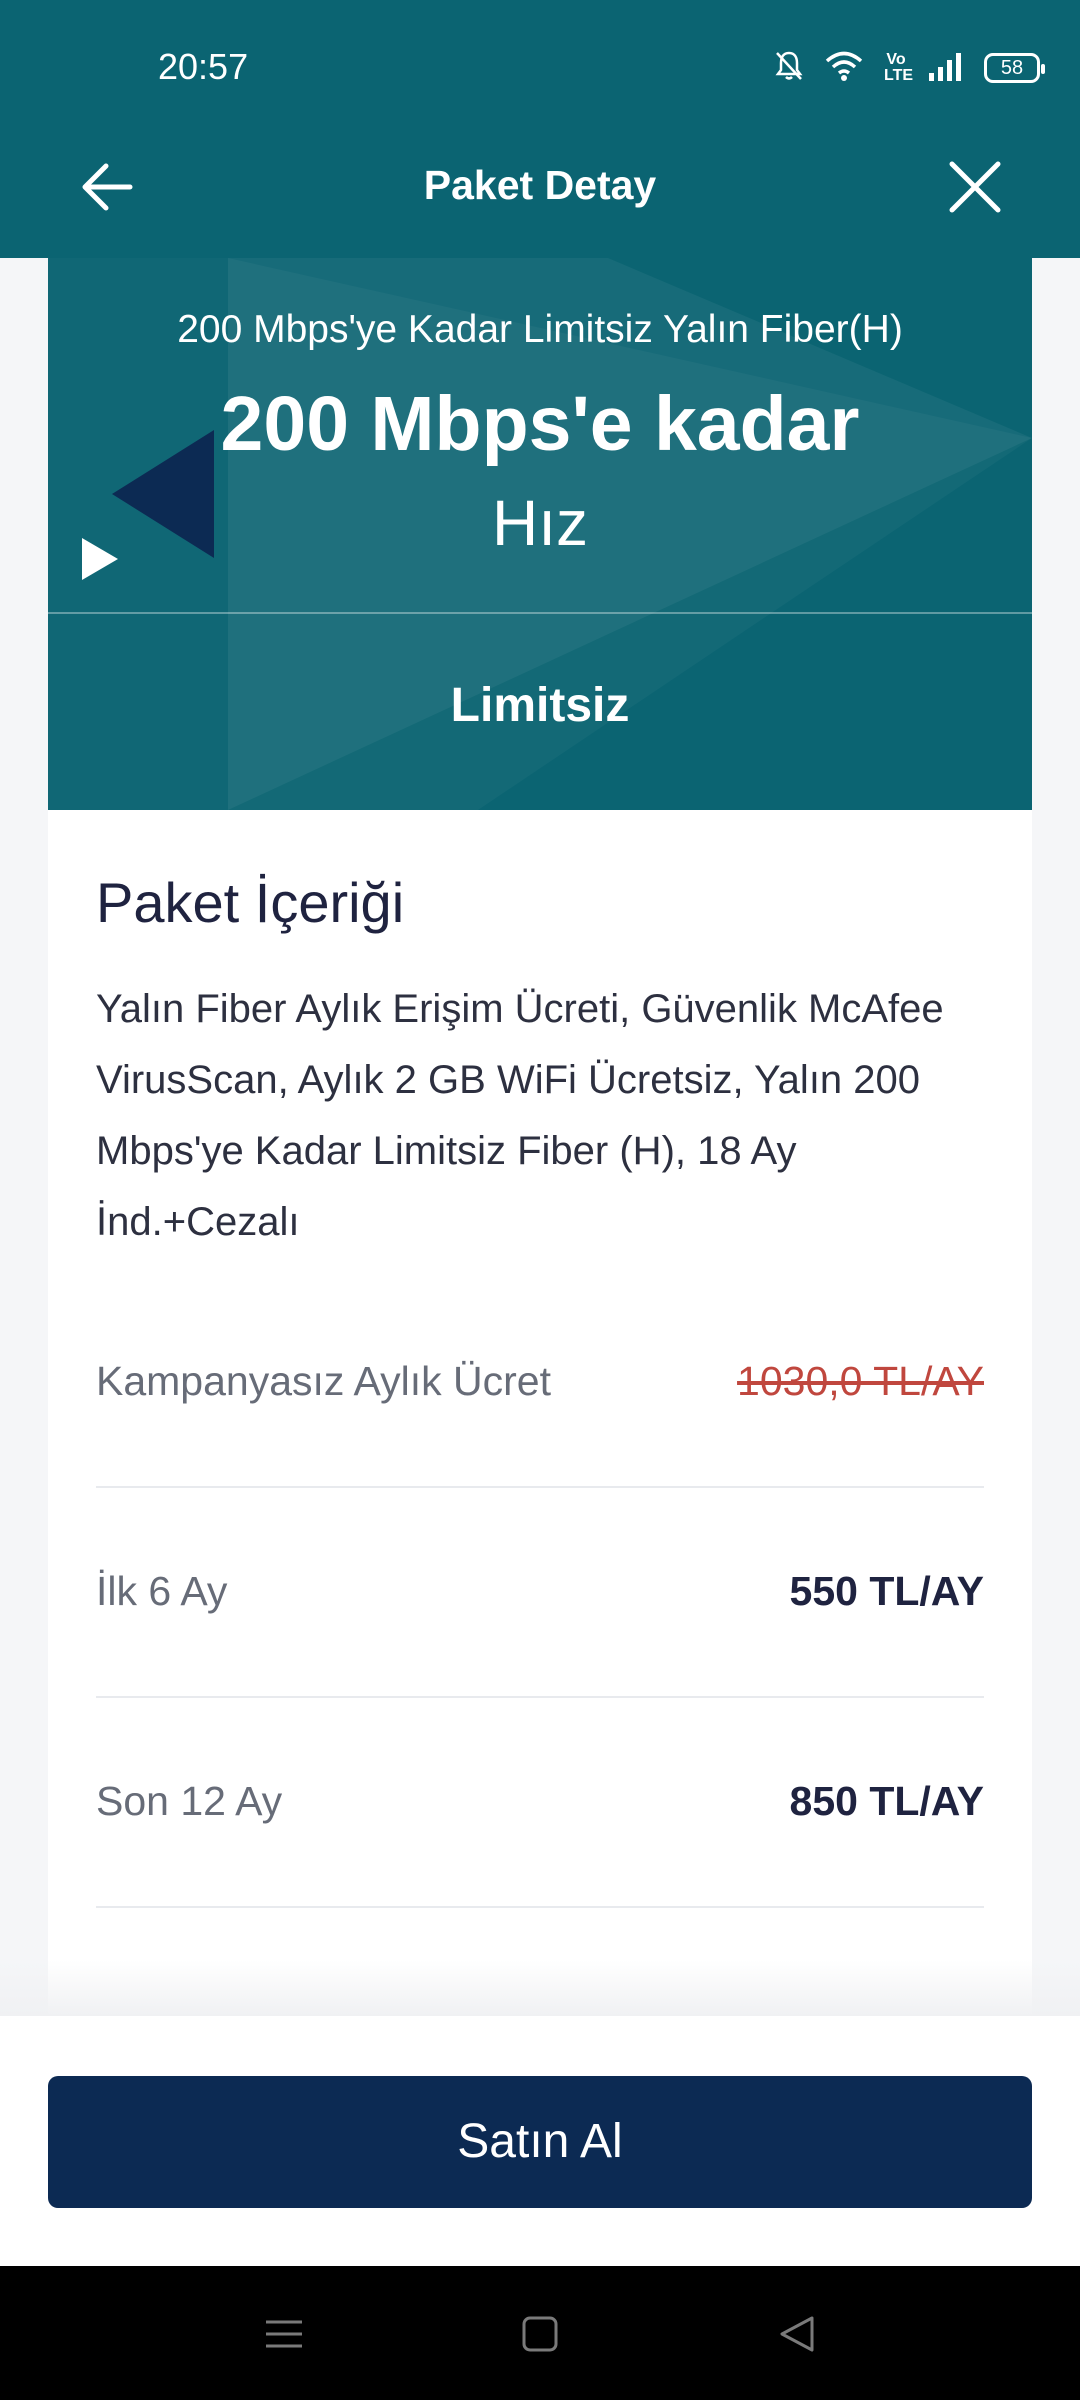  I want to click on menu-icon, so click(284, 2334).